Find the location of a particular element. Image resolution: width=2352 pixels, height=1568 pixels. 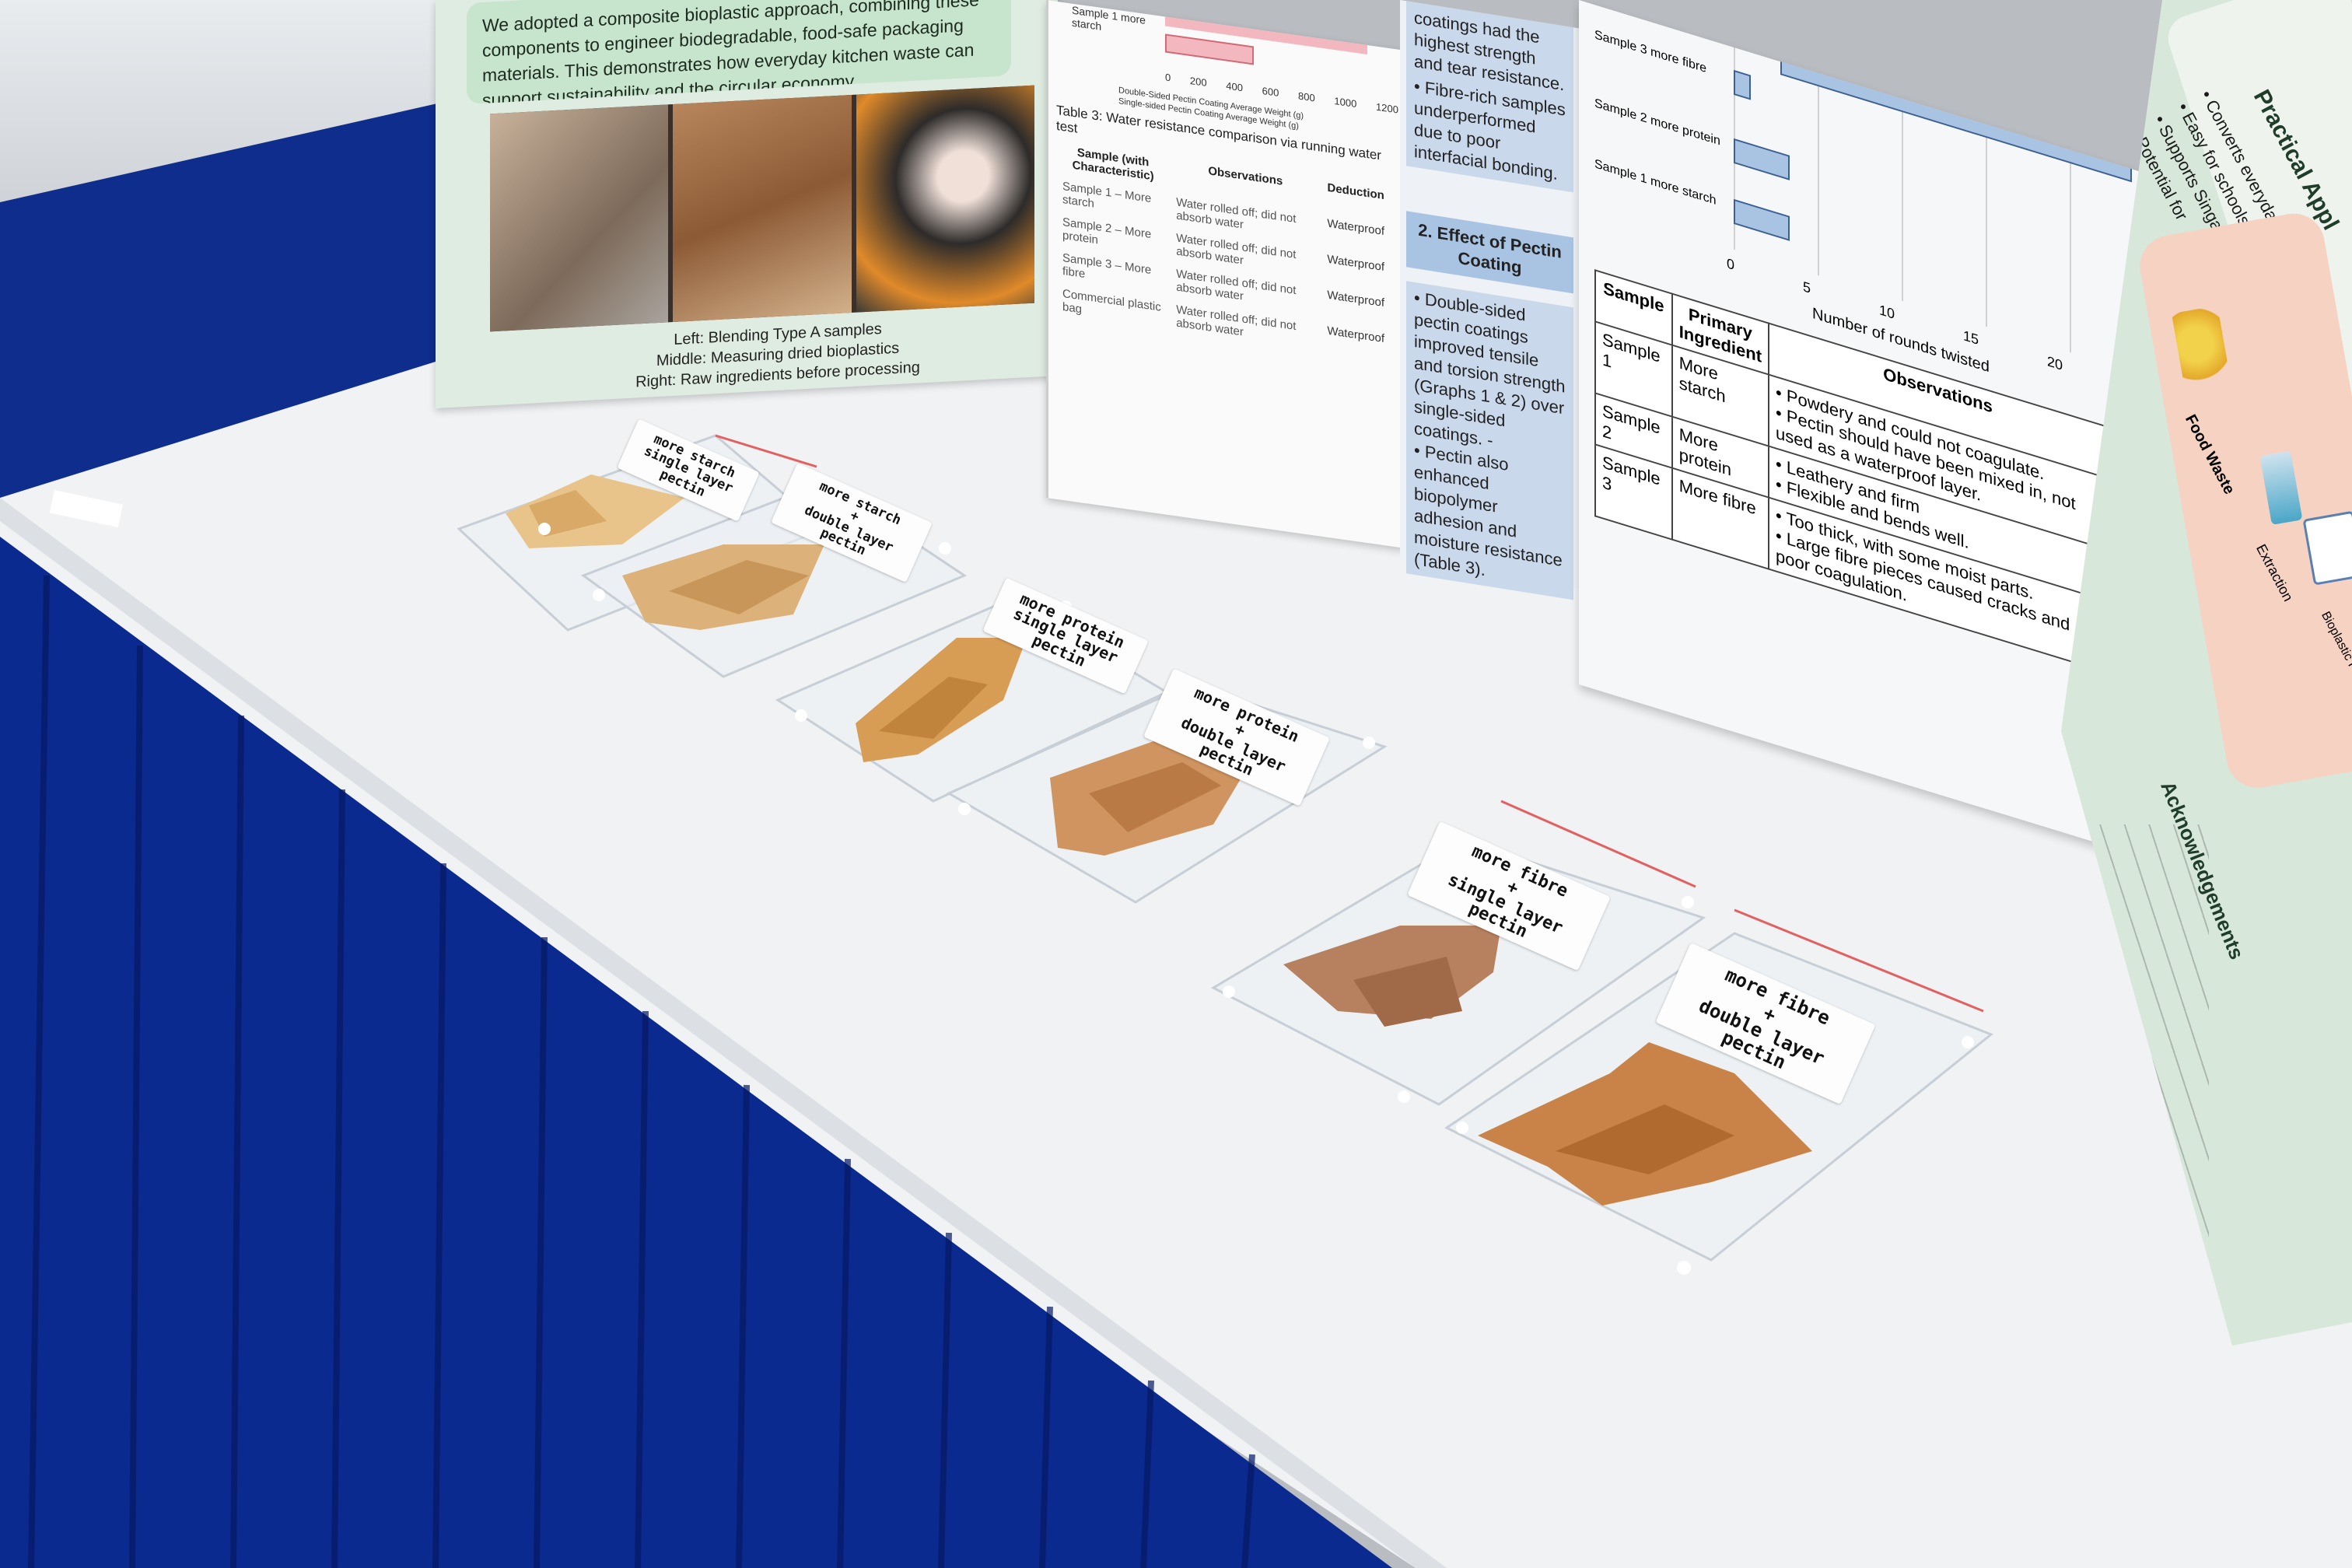

food-waste-icon is located at coordinates (2202, 351).